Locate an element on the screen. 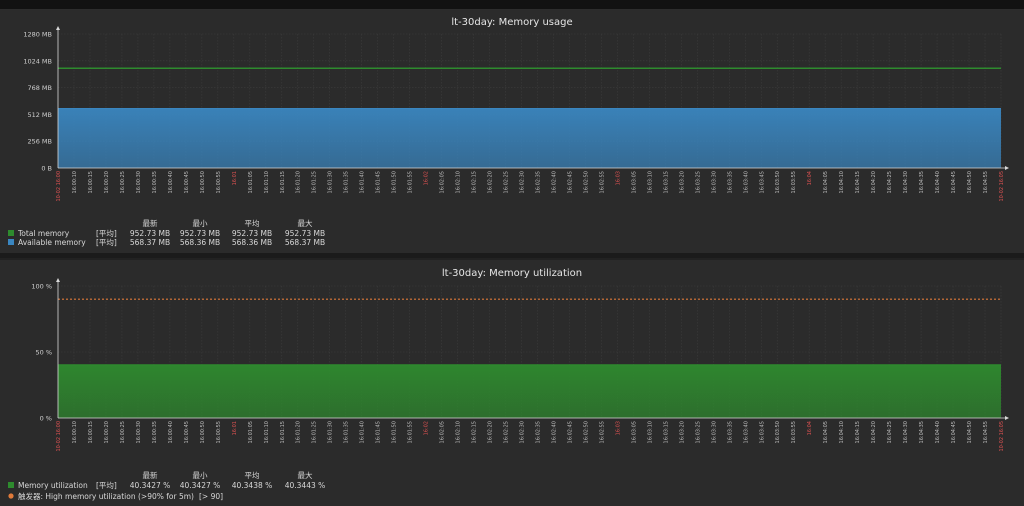 This screenshot has height=506, width=1024. trigger-marker-icon is located at coordinates (11, 496).